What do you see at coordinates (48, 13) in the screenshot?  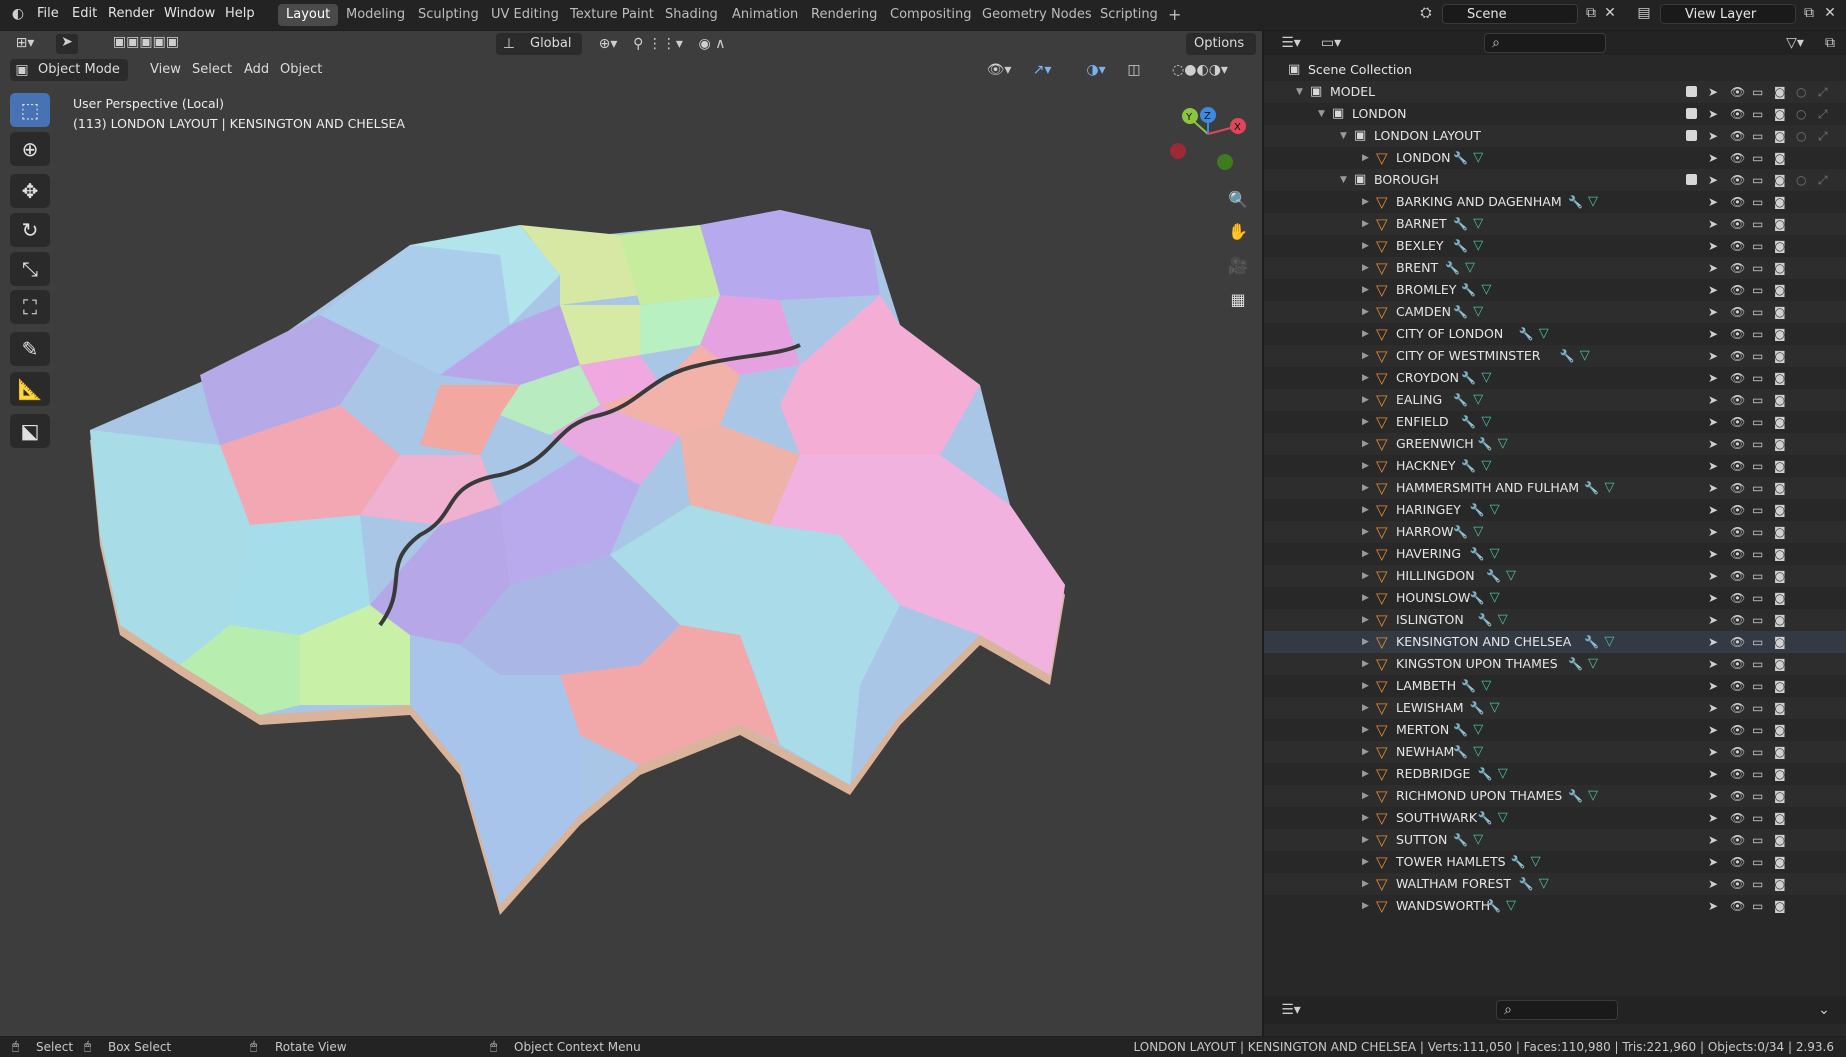 I see `menu-file: File` at bounding box center [48, 13].